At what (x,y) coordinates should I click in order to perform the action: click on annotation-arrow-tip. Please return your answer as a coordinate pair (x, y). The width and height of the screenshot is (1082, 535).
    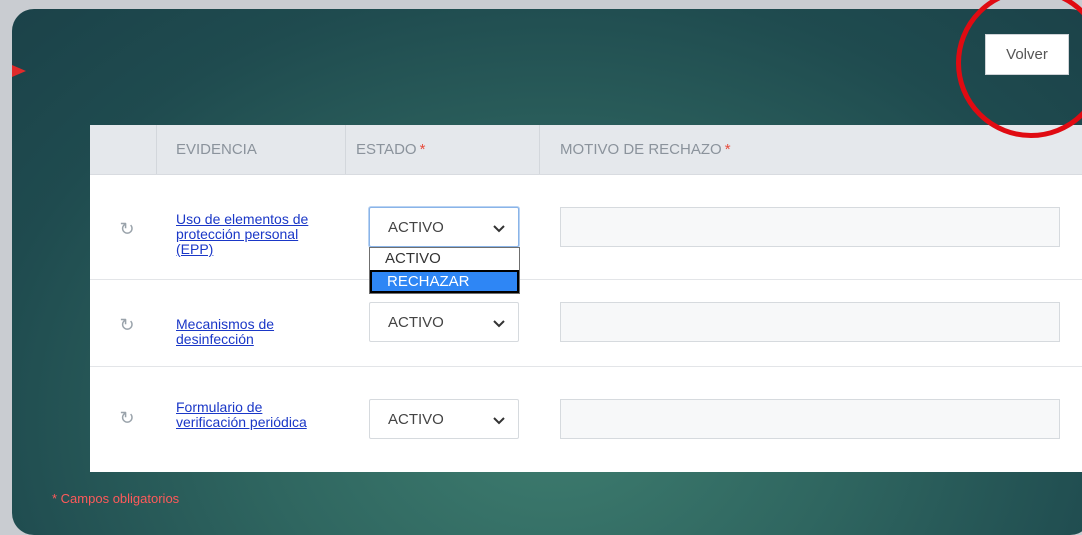
    Looking at the image, I should click on (19, 71).